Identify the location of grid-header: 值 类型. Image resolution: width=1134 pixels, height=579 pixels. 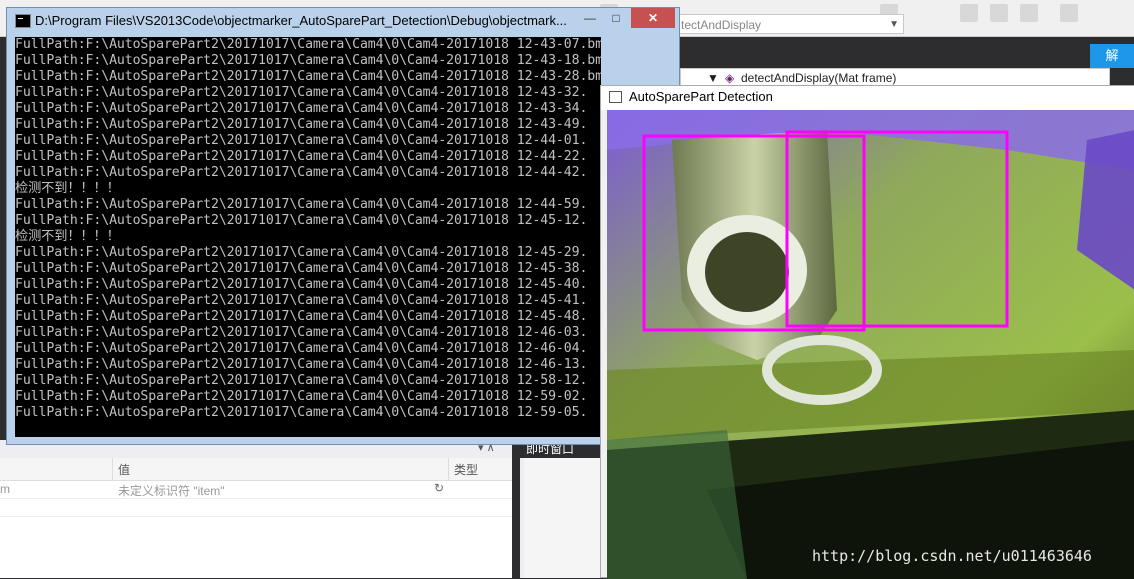
(256, 469).